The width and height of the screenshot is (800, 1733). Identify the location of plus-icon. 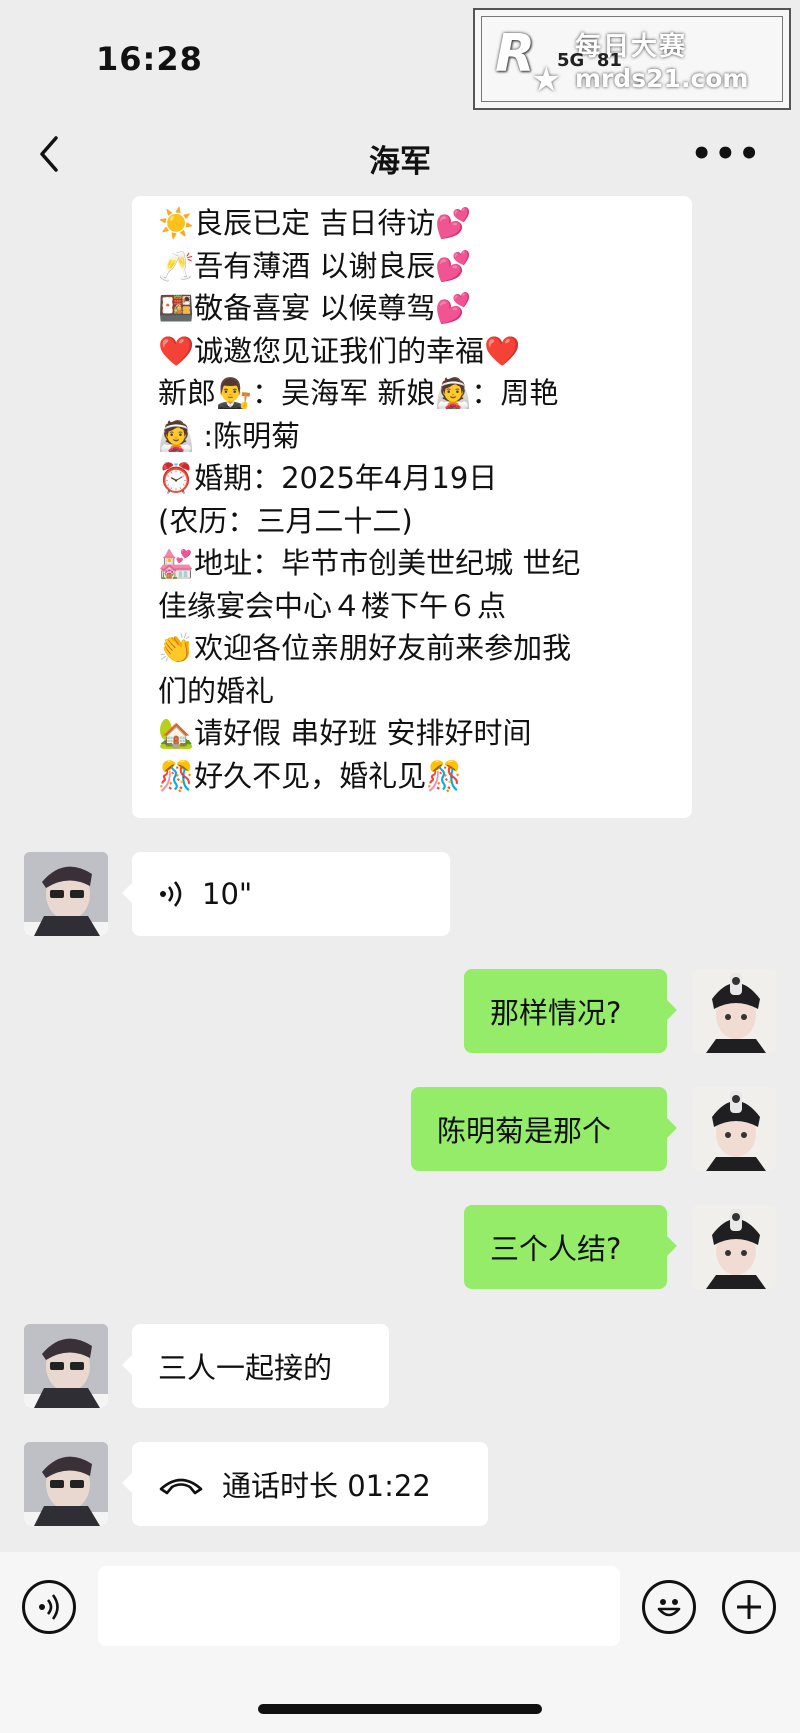
(749, 1607).